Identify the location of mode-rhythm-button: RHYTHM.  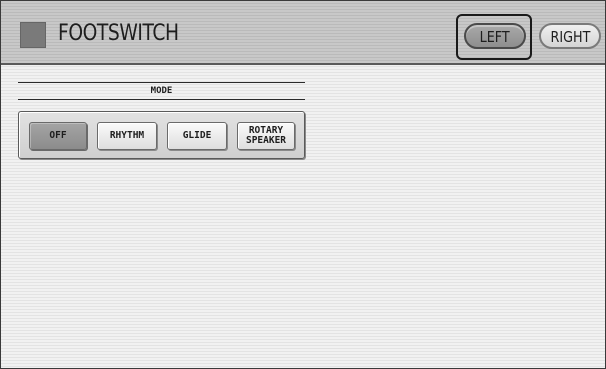
(127, 136).